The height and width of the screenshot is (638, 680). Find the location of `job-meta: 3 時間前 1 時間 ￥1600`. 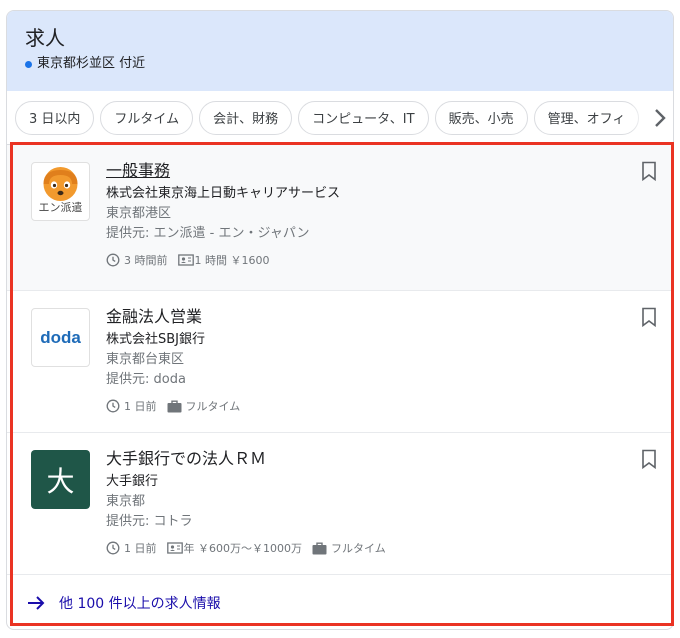

job-meta: 3 時間前 1 時間 ￥1600 is located at coordinates (356, 260).